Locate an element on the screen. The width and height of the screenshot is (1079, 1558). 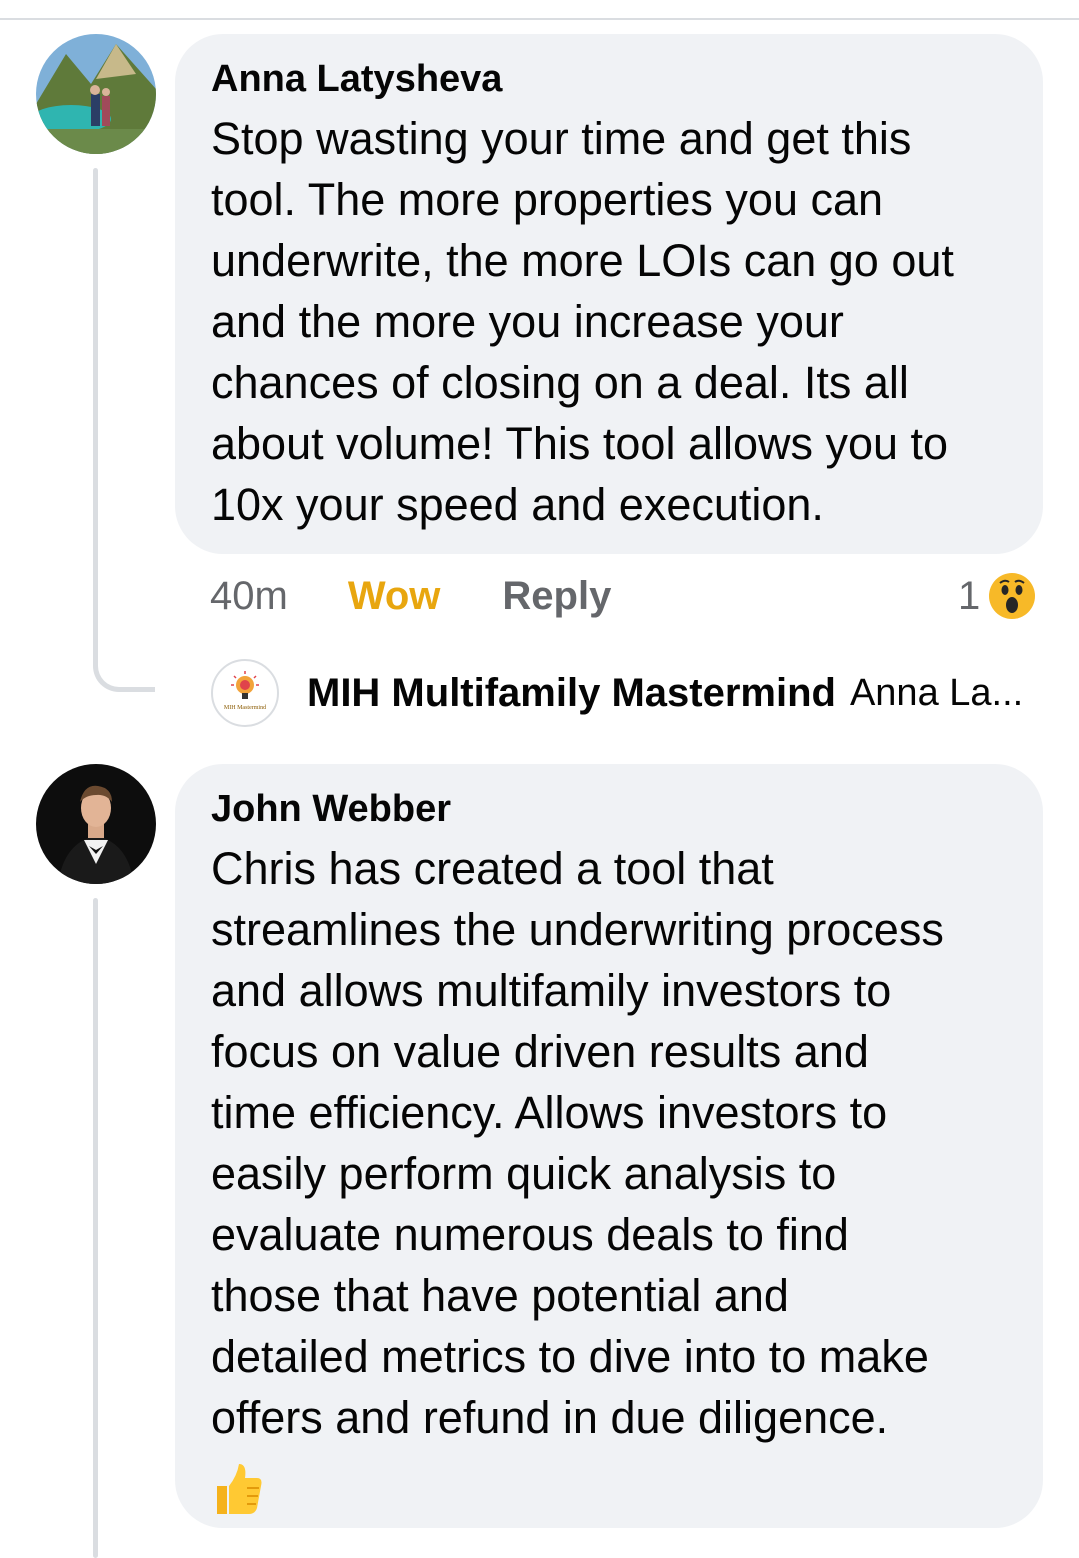
avatar-landscape-photo is located at coordinates (96, 94).